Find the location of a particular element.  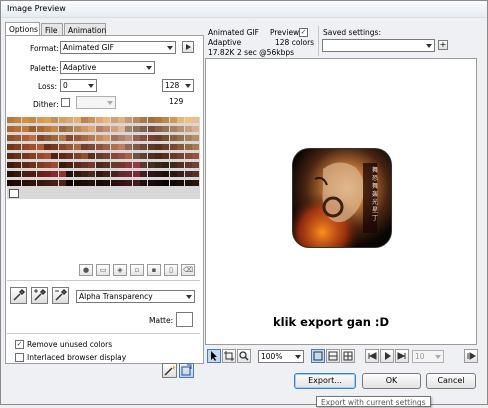

frame-select: 10 is located at coordinates (428, 356).